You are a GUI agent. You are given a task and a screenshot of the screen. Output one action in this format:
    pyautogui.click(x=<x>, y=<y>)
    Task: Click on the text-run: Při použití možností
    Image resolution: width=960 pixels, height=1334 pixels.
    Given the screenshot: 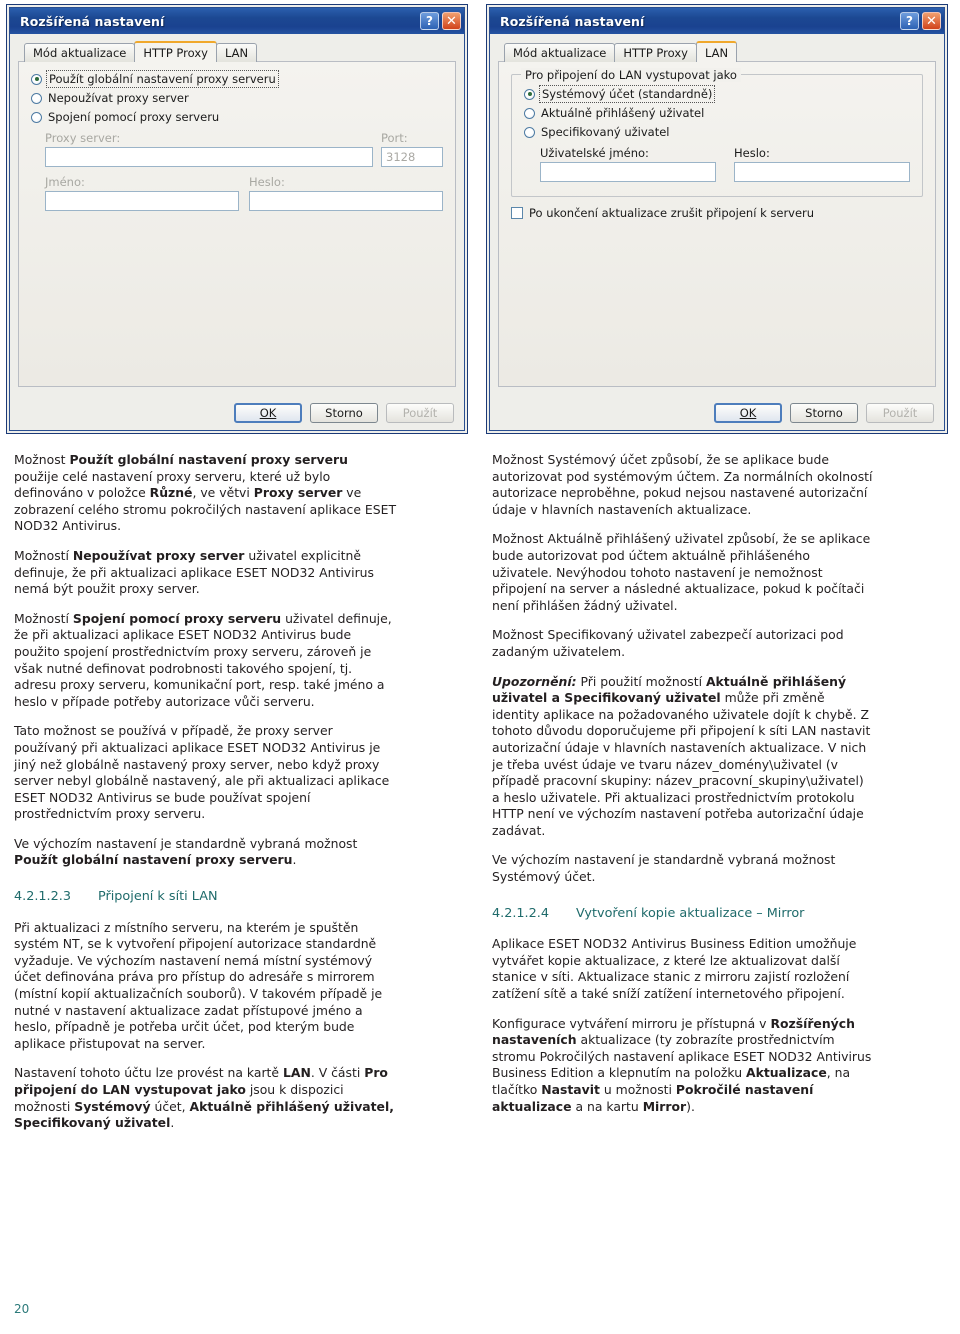 What is the action you would take?
    pyautogui.click(x=641, y=681)
    